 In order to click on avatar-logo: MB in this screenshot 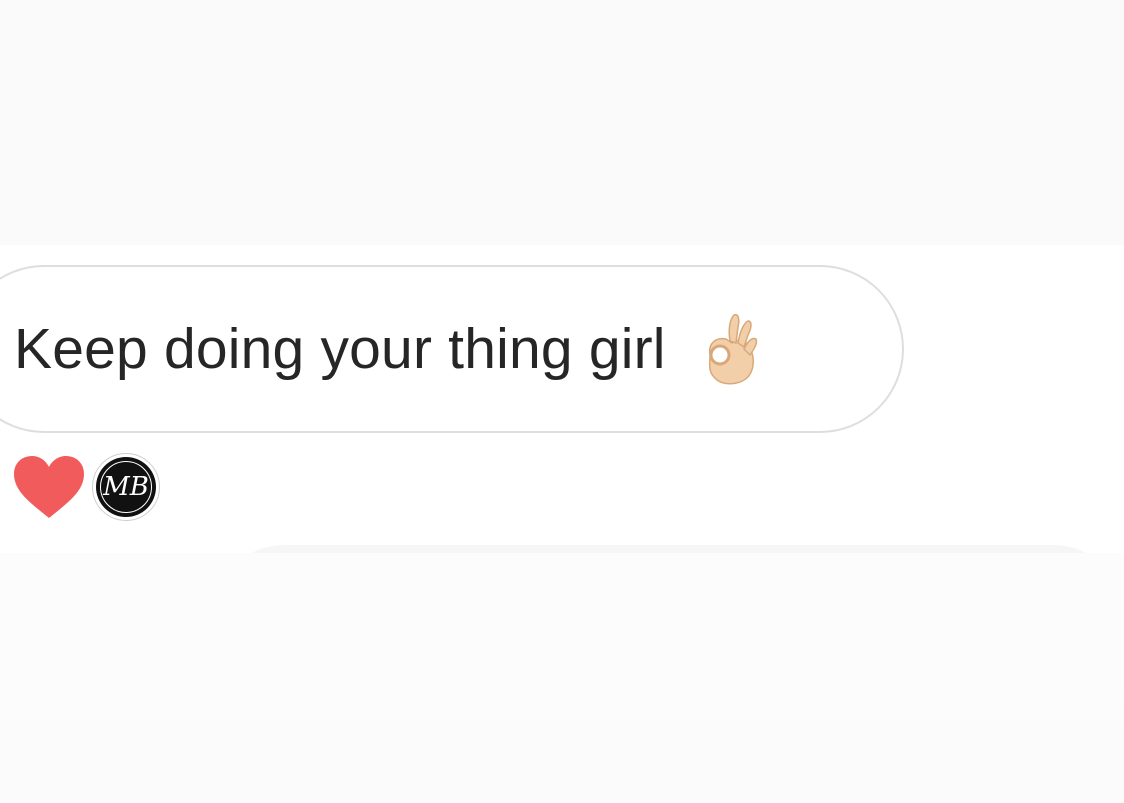, I will do `click(126, 487)`.